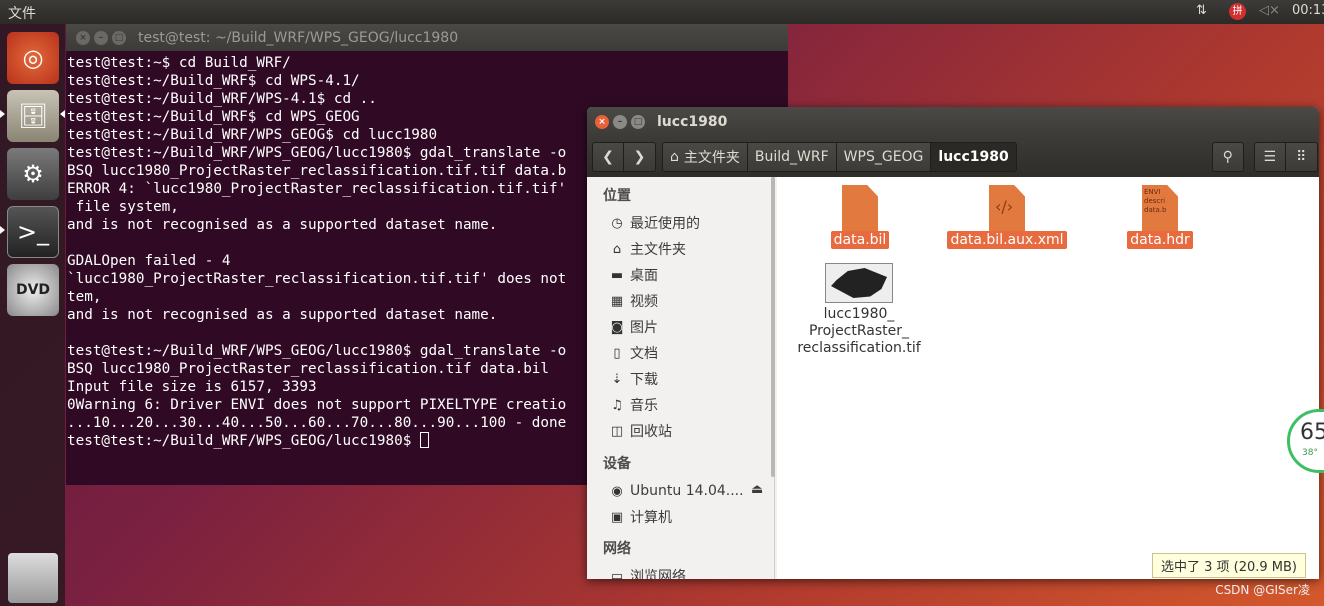 The height and width of the screenshot is (606, 1324). What do you see at coordinates (1007, 240) in the screenshot?
I see `file-name: data.bil.aux.xml` at bounding box center [1007, 240].